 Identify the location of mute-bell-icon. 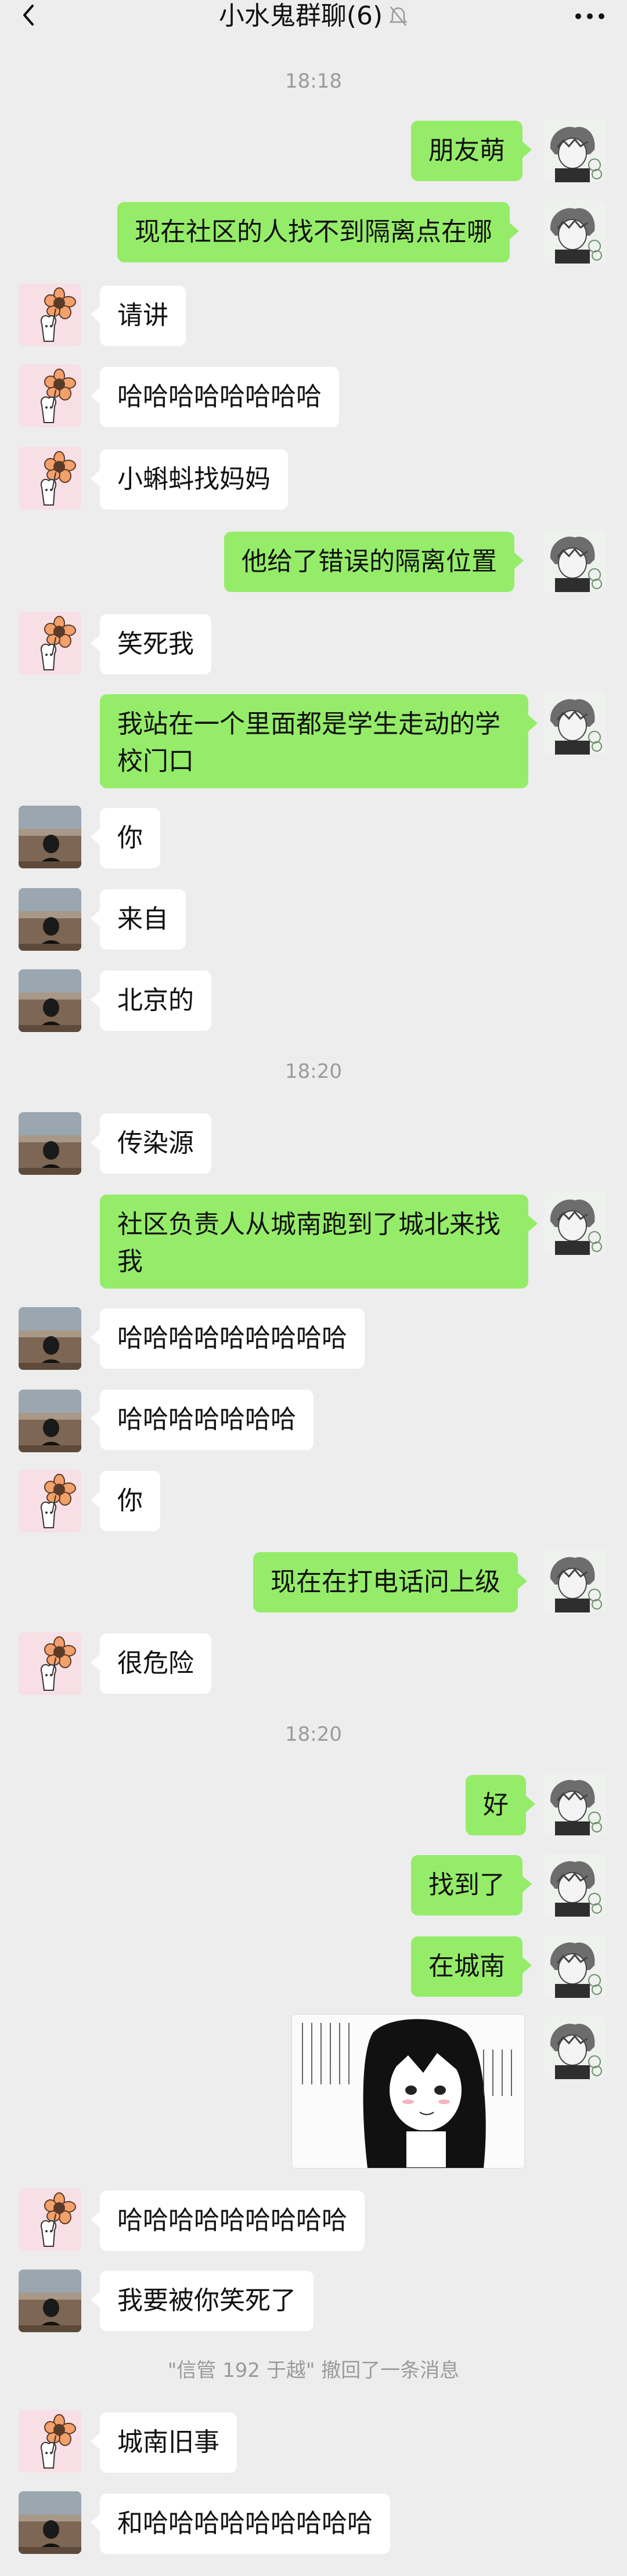
(399, 16).